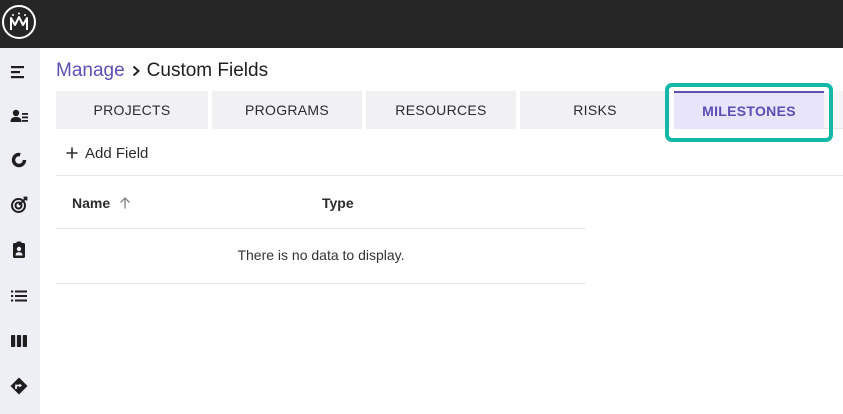 The height and width of the screenshot is (414, 843). I want to click on app-logo, so click(19, 22).